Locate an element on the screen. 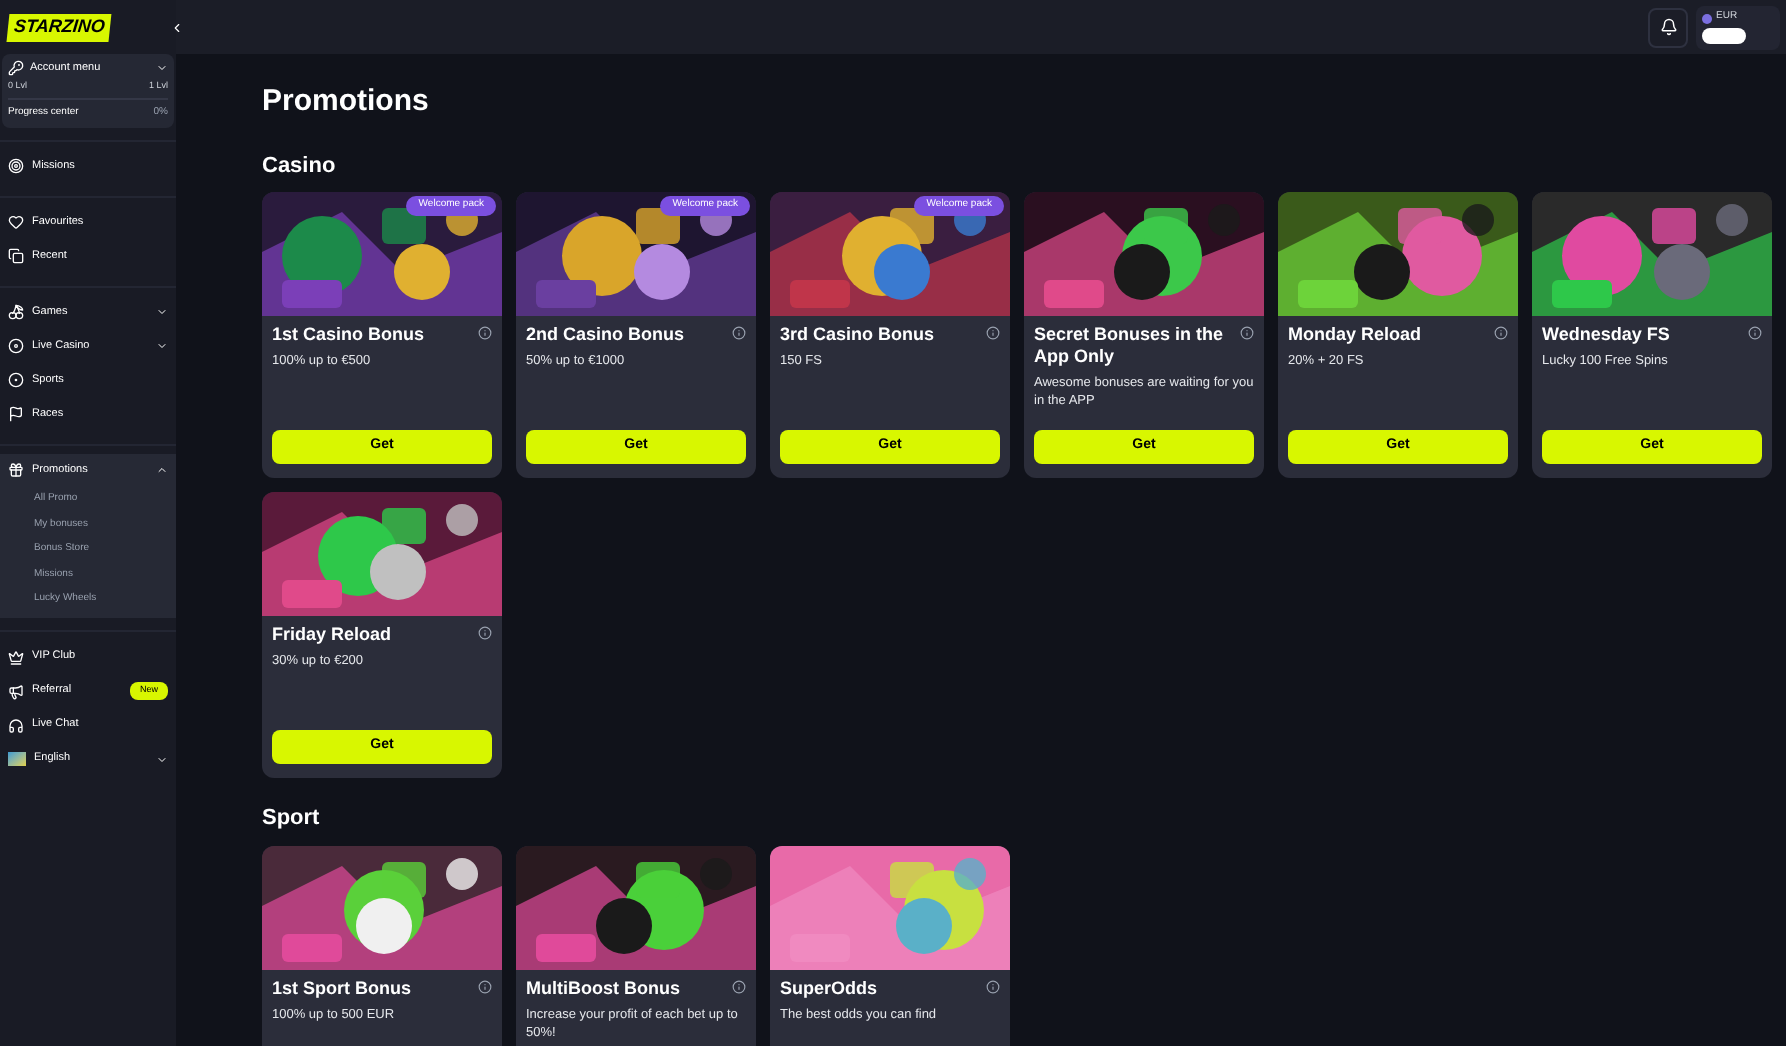 This screenshot has width=1786, height=1046. language-flag-icon is located at coordinates (17, 759).